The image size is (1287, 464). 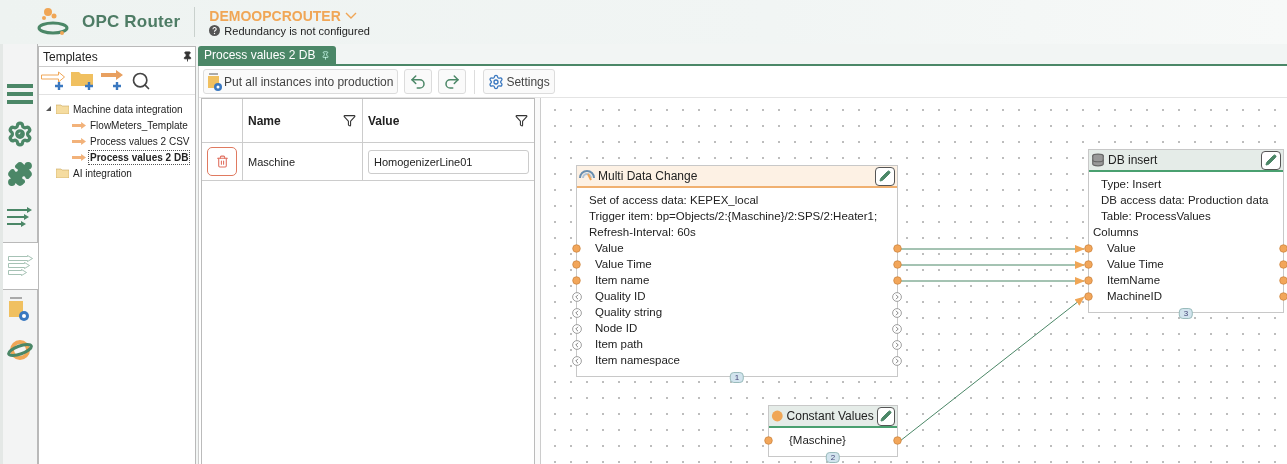 I want to click on node-property: Type: Insert, so click(x=1131, y=184).